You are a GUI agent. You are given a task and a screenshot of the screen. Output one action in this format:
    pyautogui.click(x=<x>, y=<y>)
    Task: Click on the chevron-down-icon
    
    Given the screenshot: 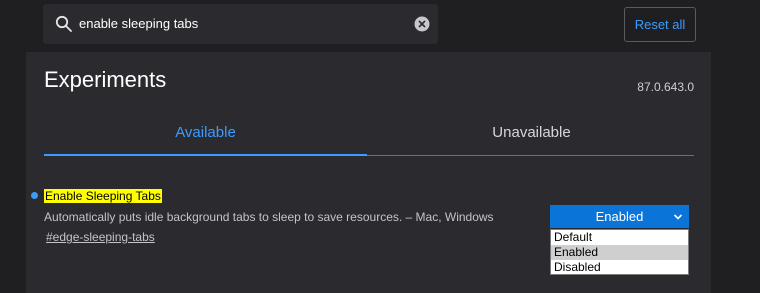 What is the action you would take?
    pyautogui.click(x=678, y=217)
    